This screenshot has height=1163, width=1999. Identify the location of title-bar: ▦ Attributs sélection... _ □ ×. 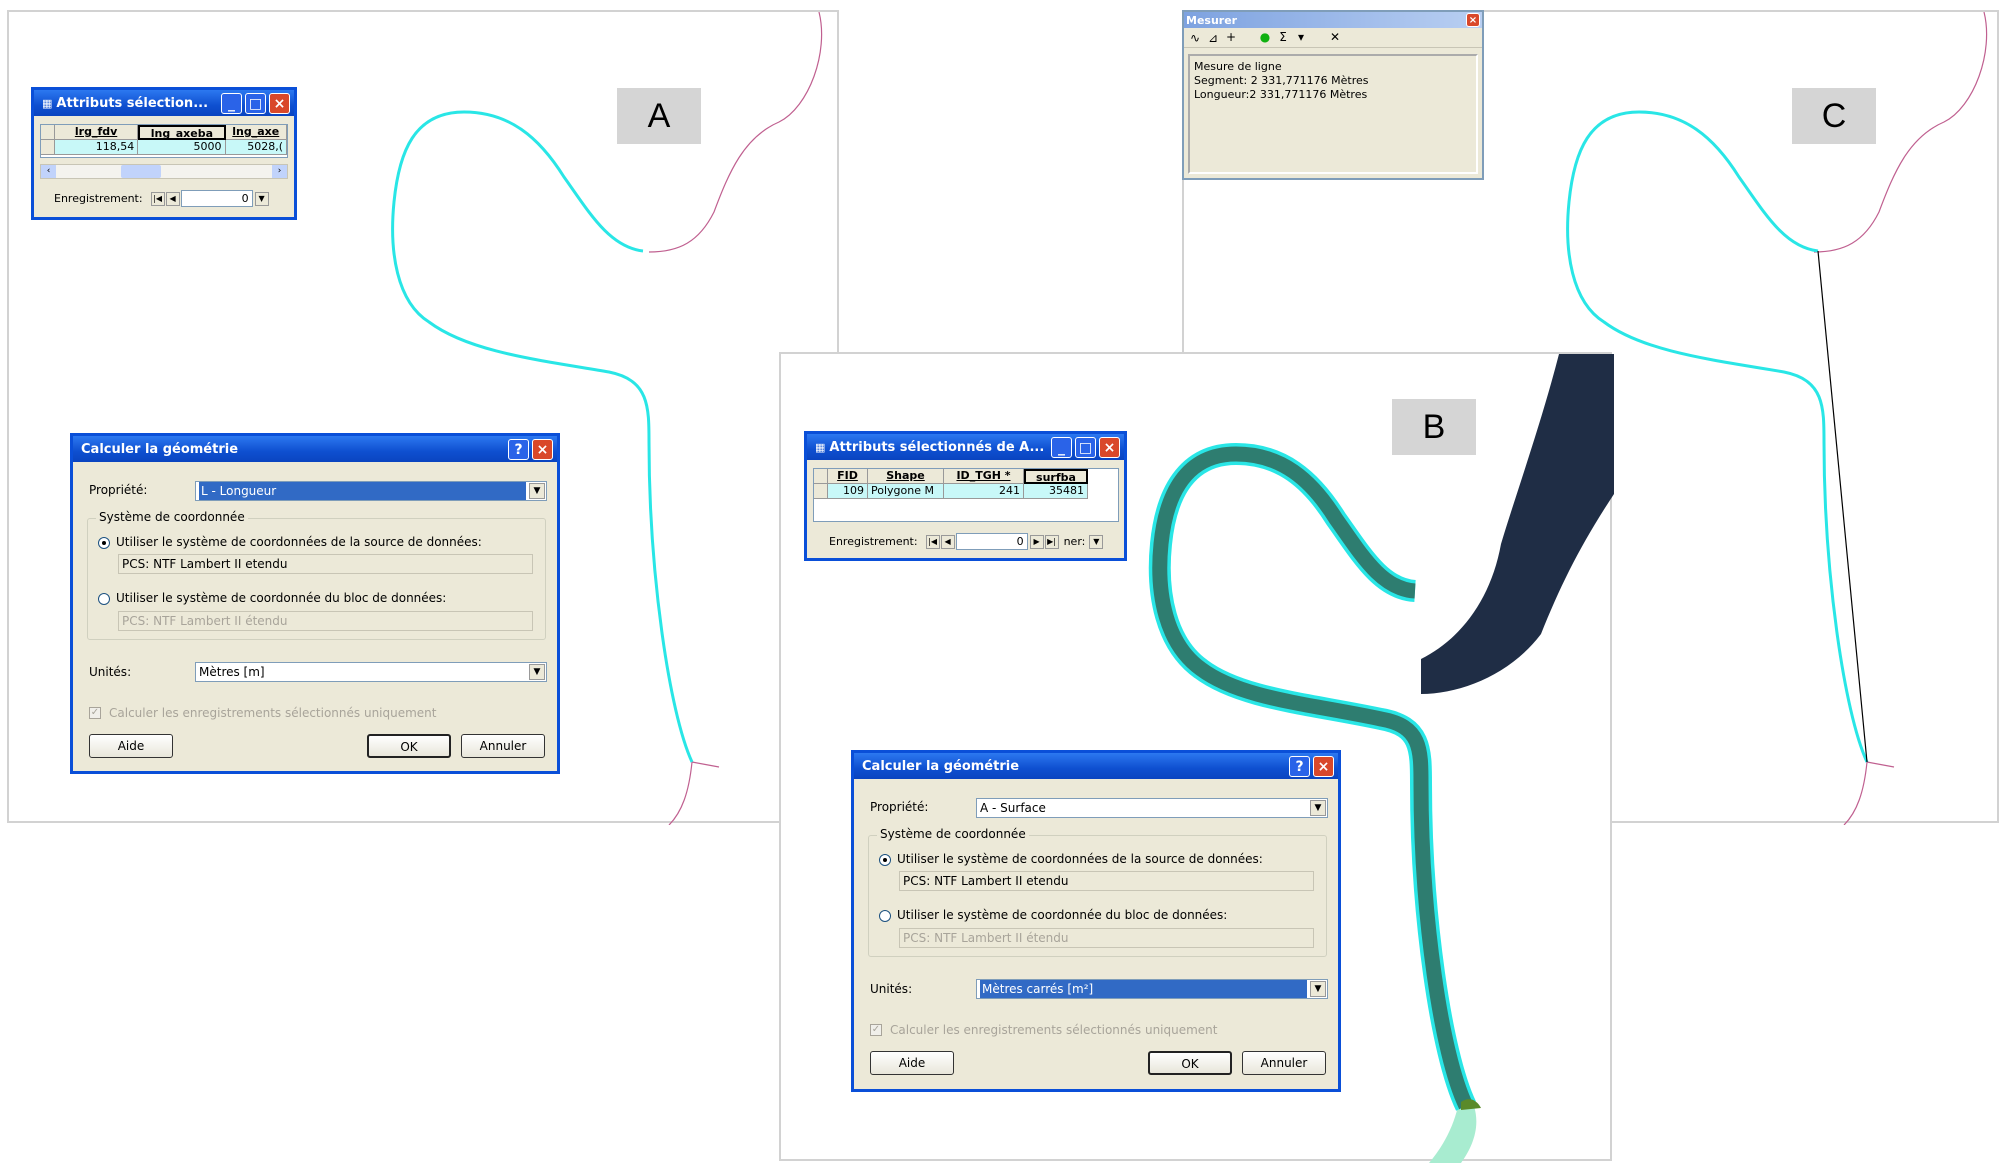
(164, 103).